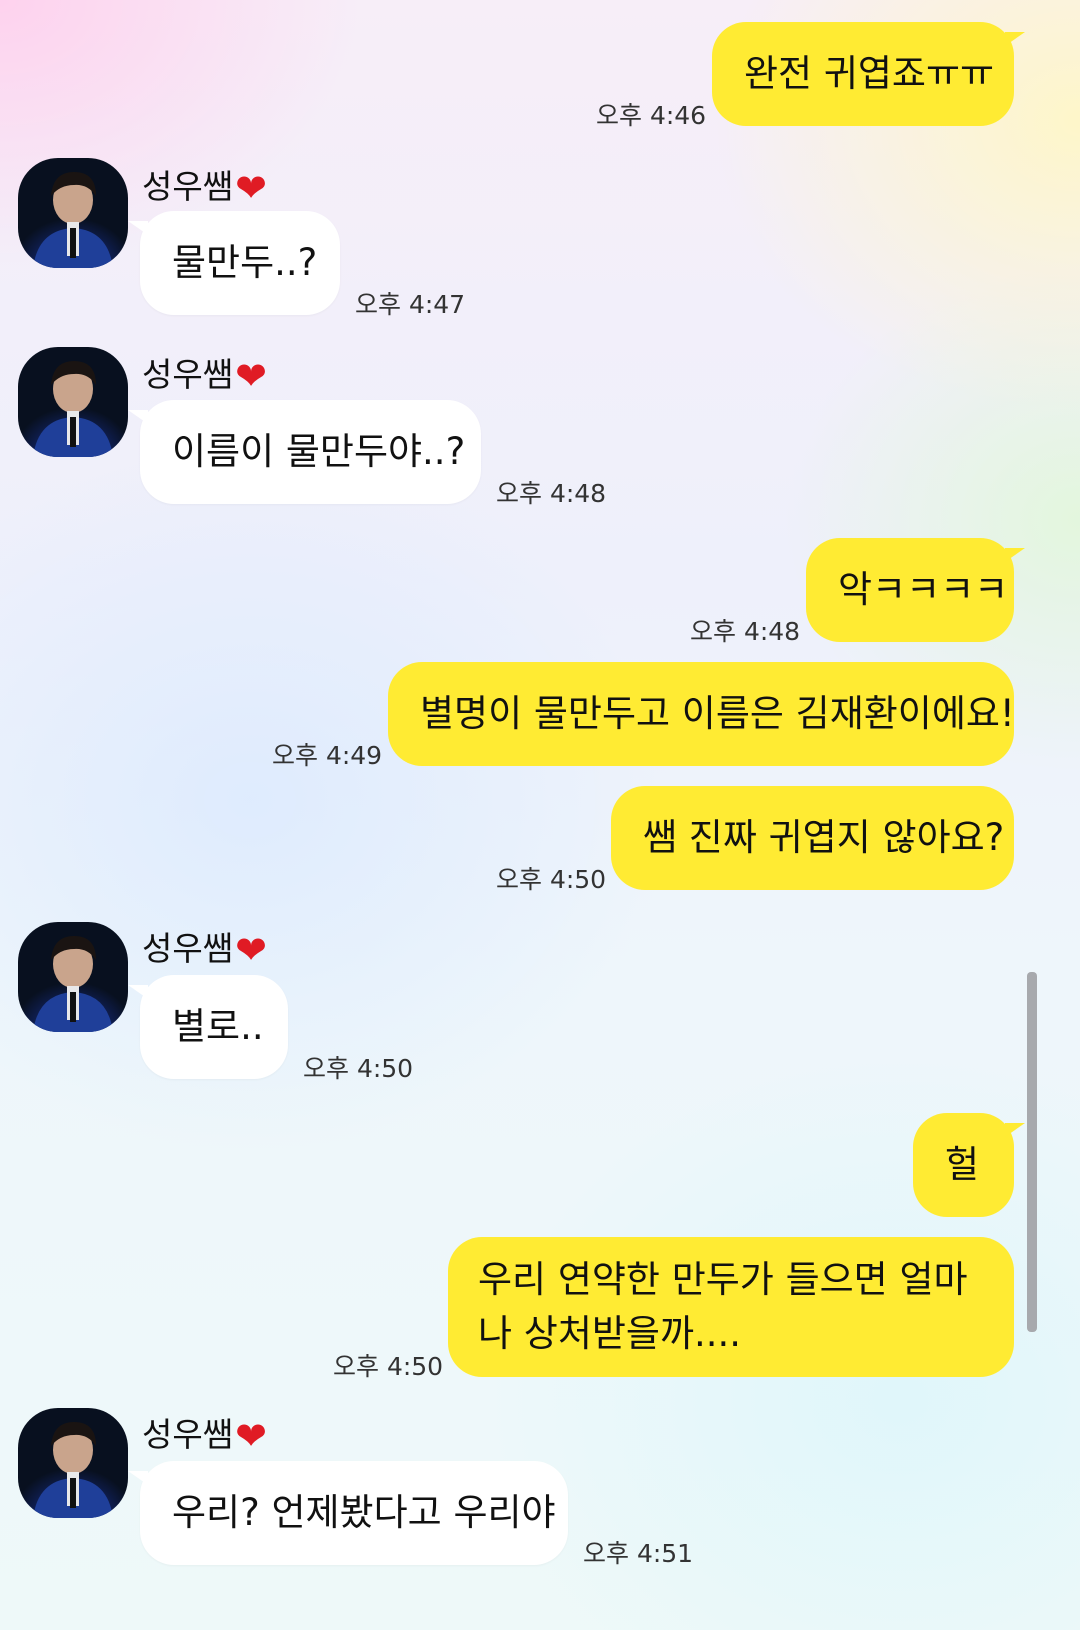 The height and width of the screenshot is (1630, 1080). I want to click on message-time: 오후 4:49, so click(327, 755).